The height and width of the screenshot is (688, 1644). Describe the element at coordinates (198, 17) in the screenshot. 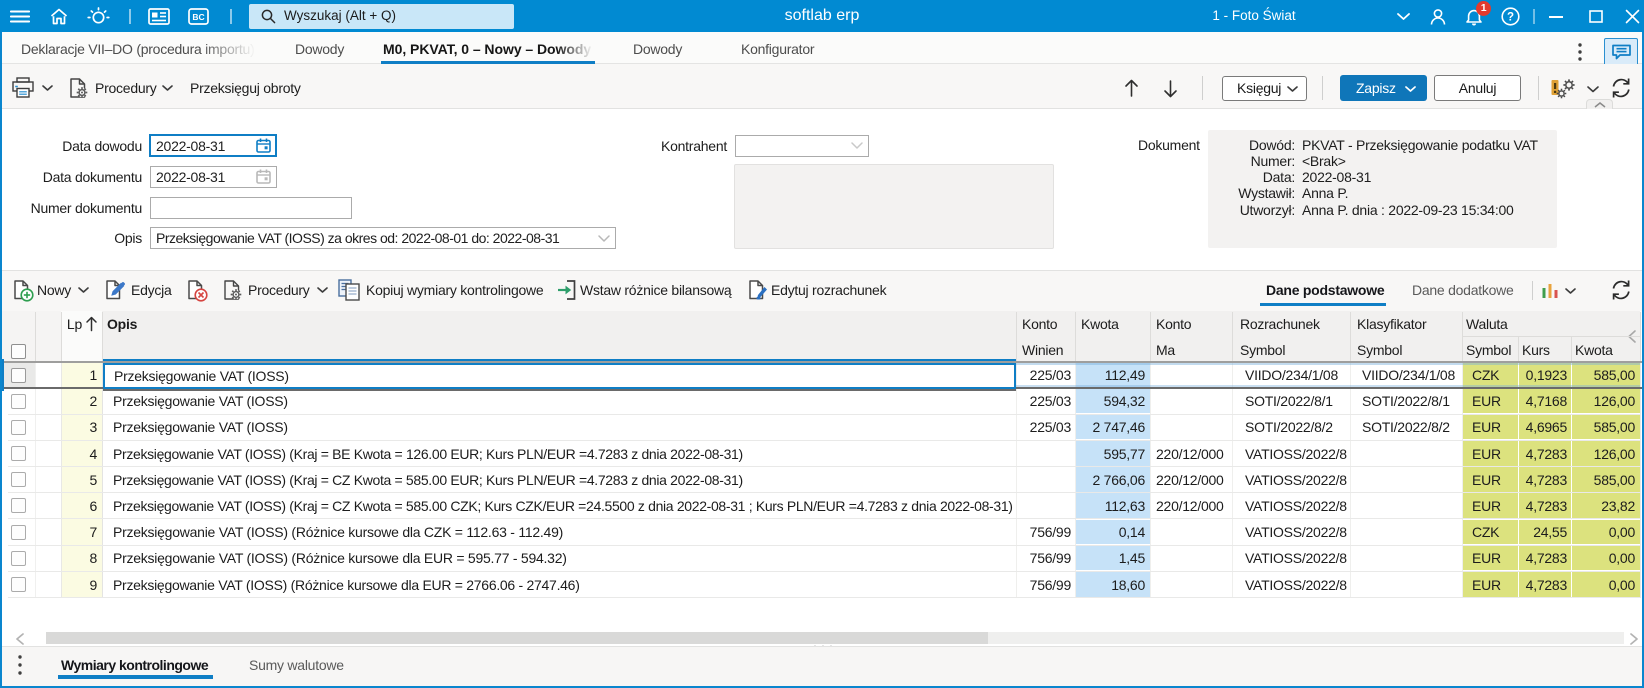

I see `svg-text: BC` at that location.